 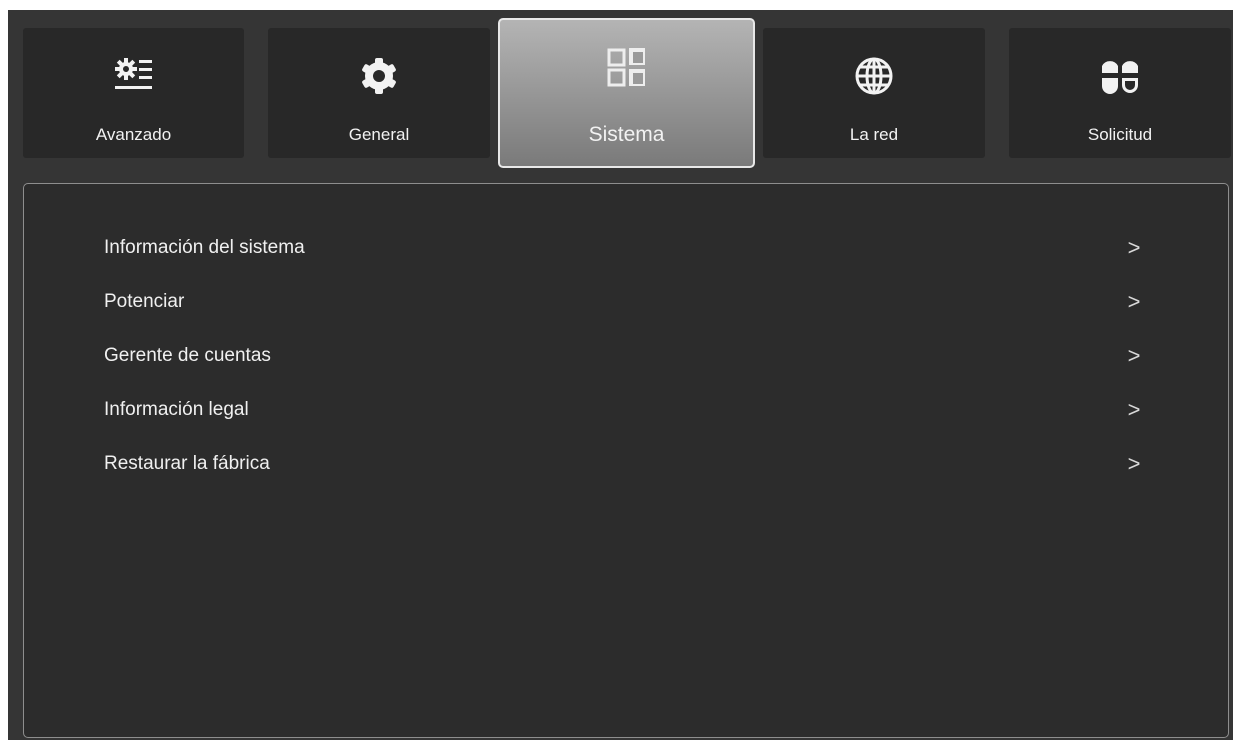 I want to click on tab-la-red: La red, so click(x=874, y=93).